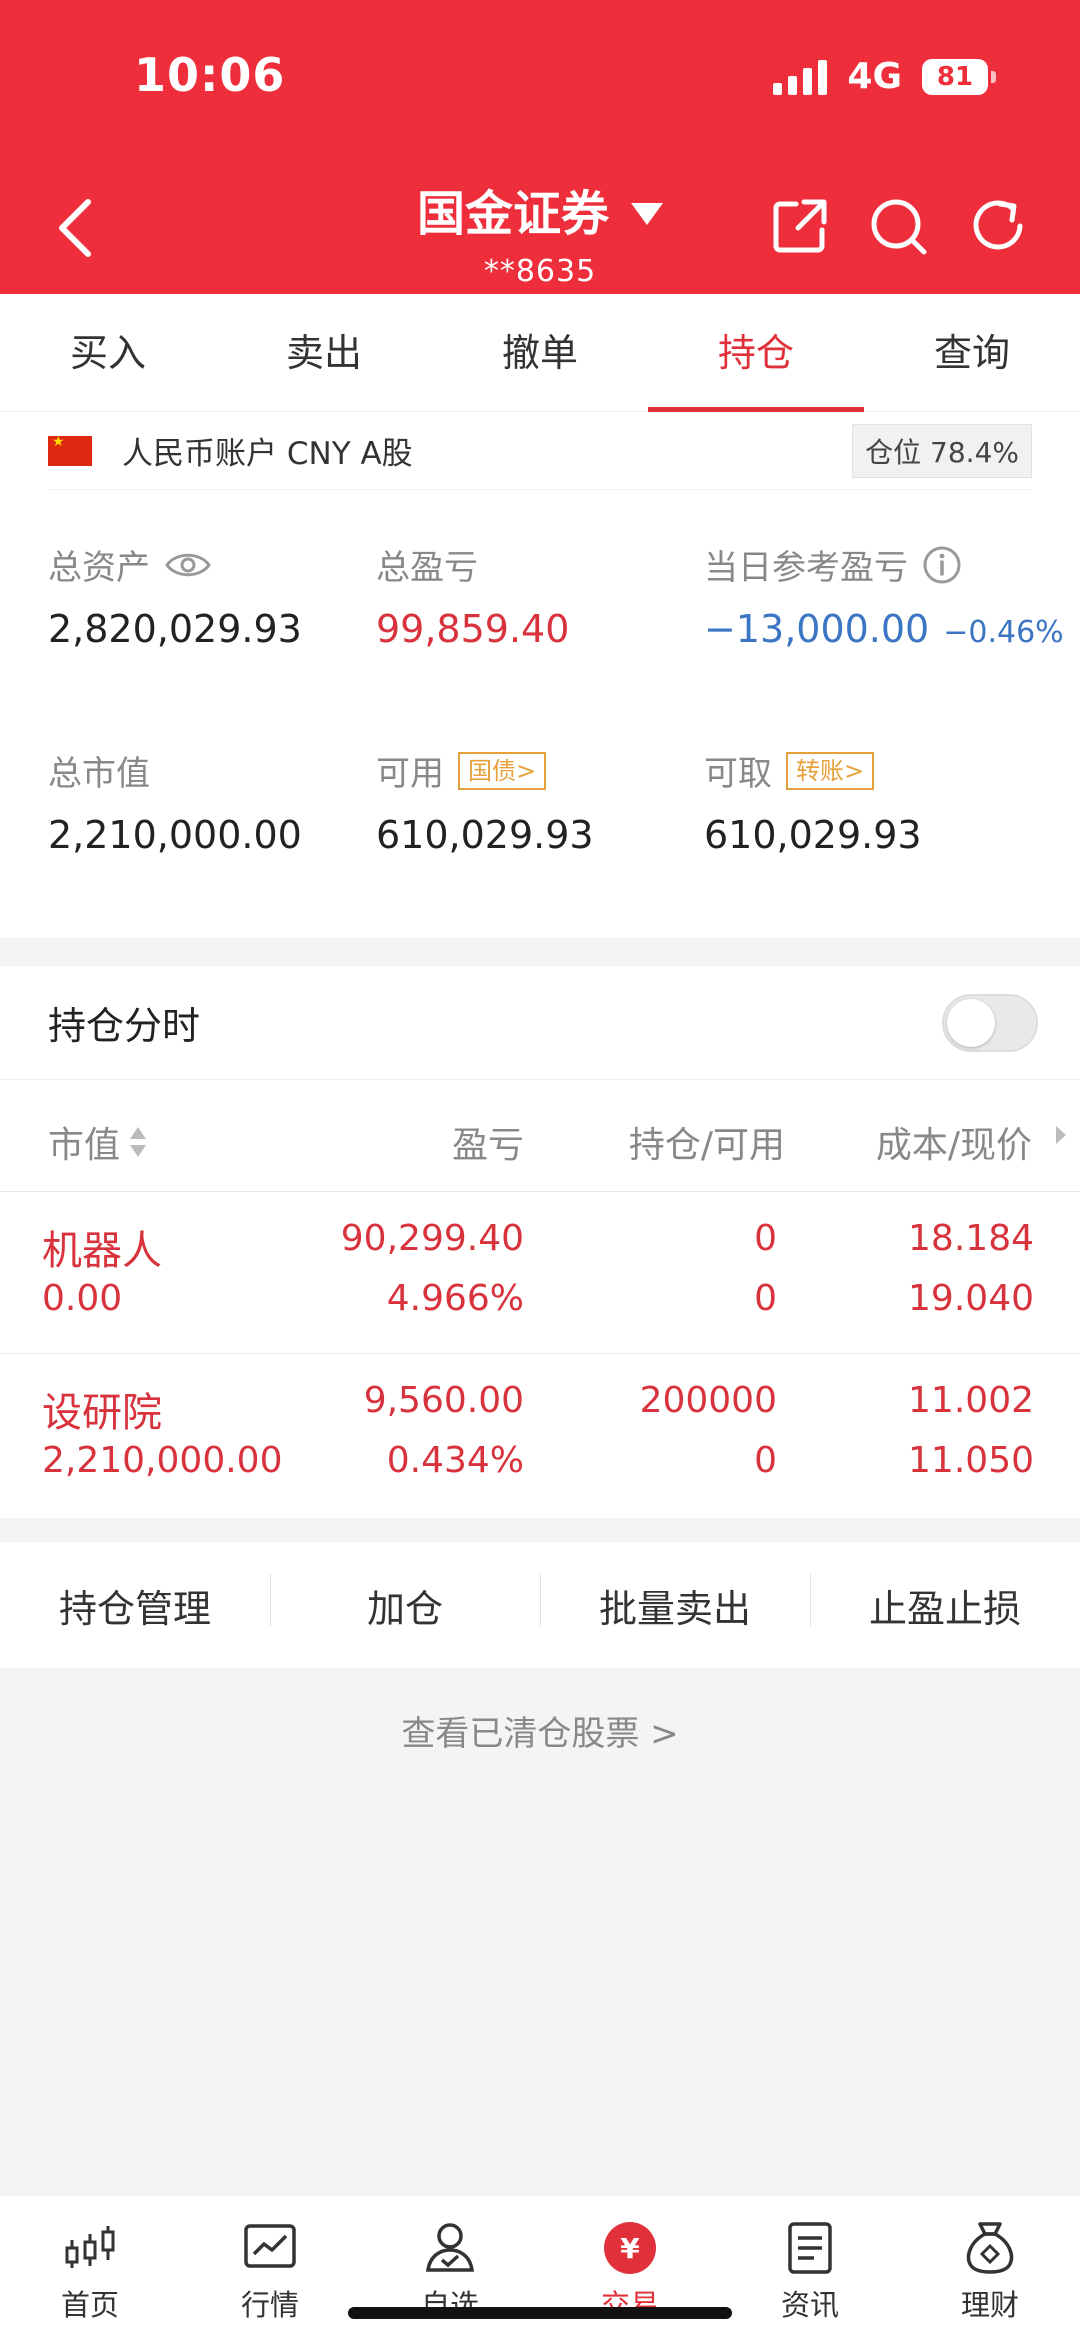 This screenshot has width=1080, height=2341. I want to click on stock-pnl-percent: 0.434%, so click(455, 1460).